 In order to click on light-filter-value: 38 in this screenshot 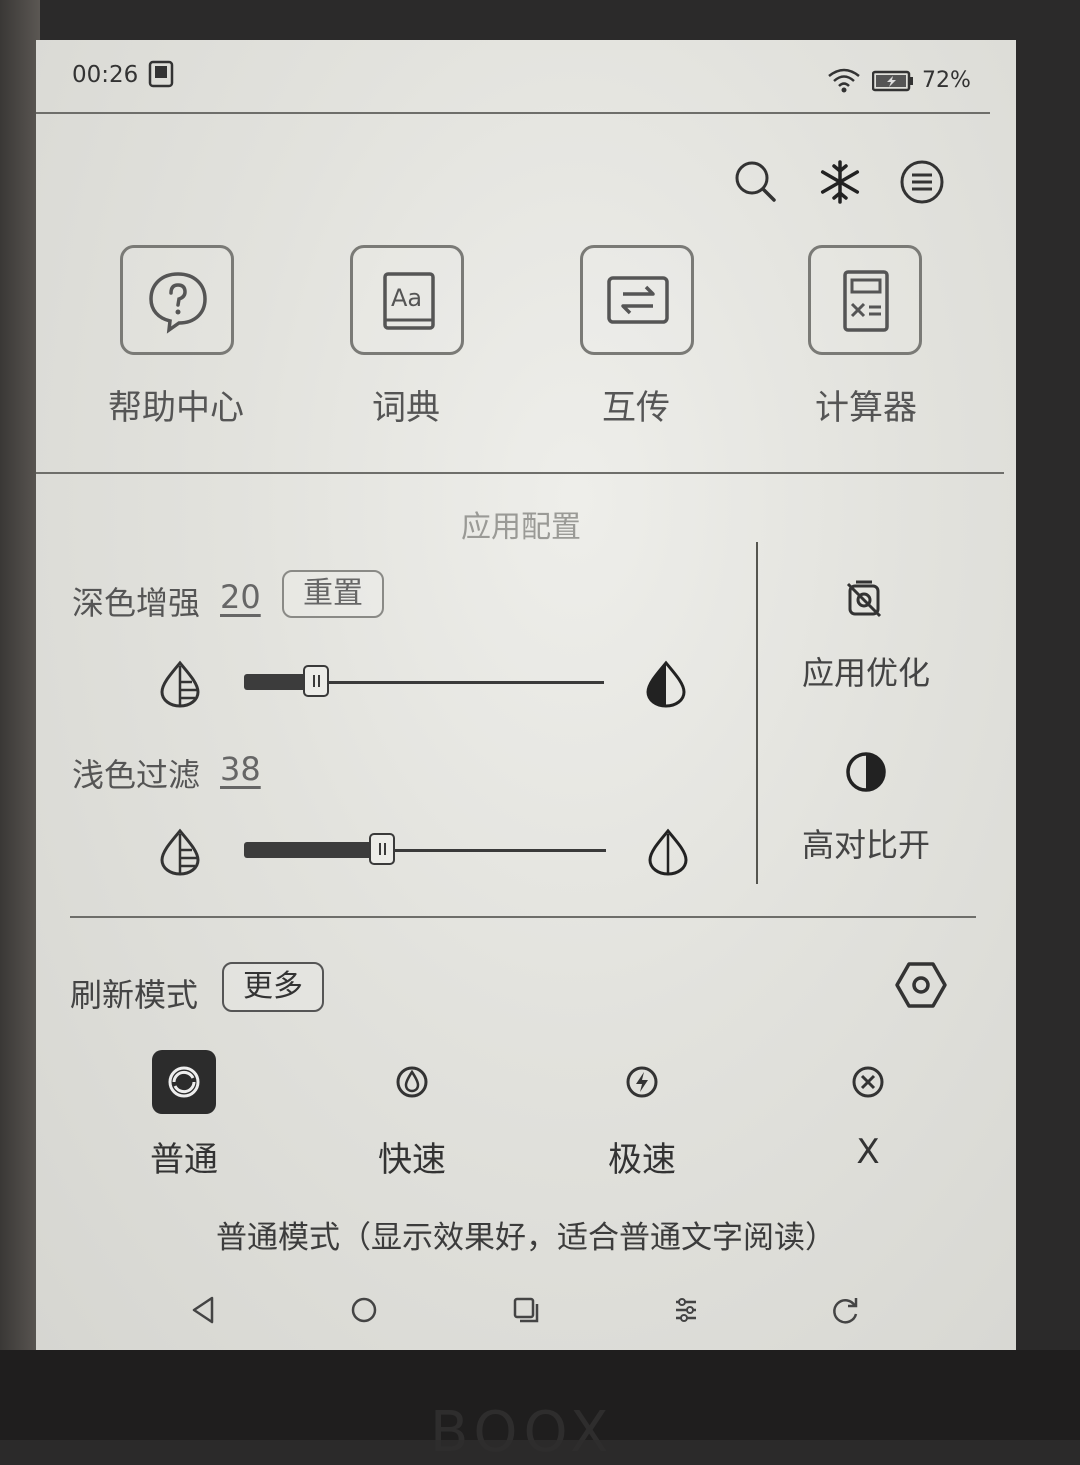, I will do `click(240, 769)`.